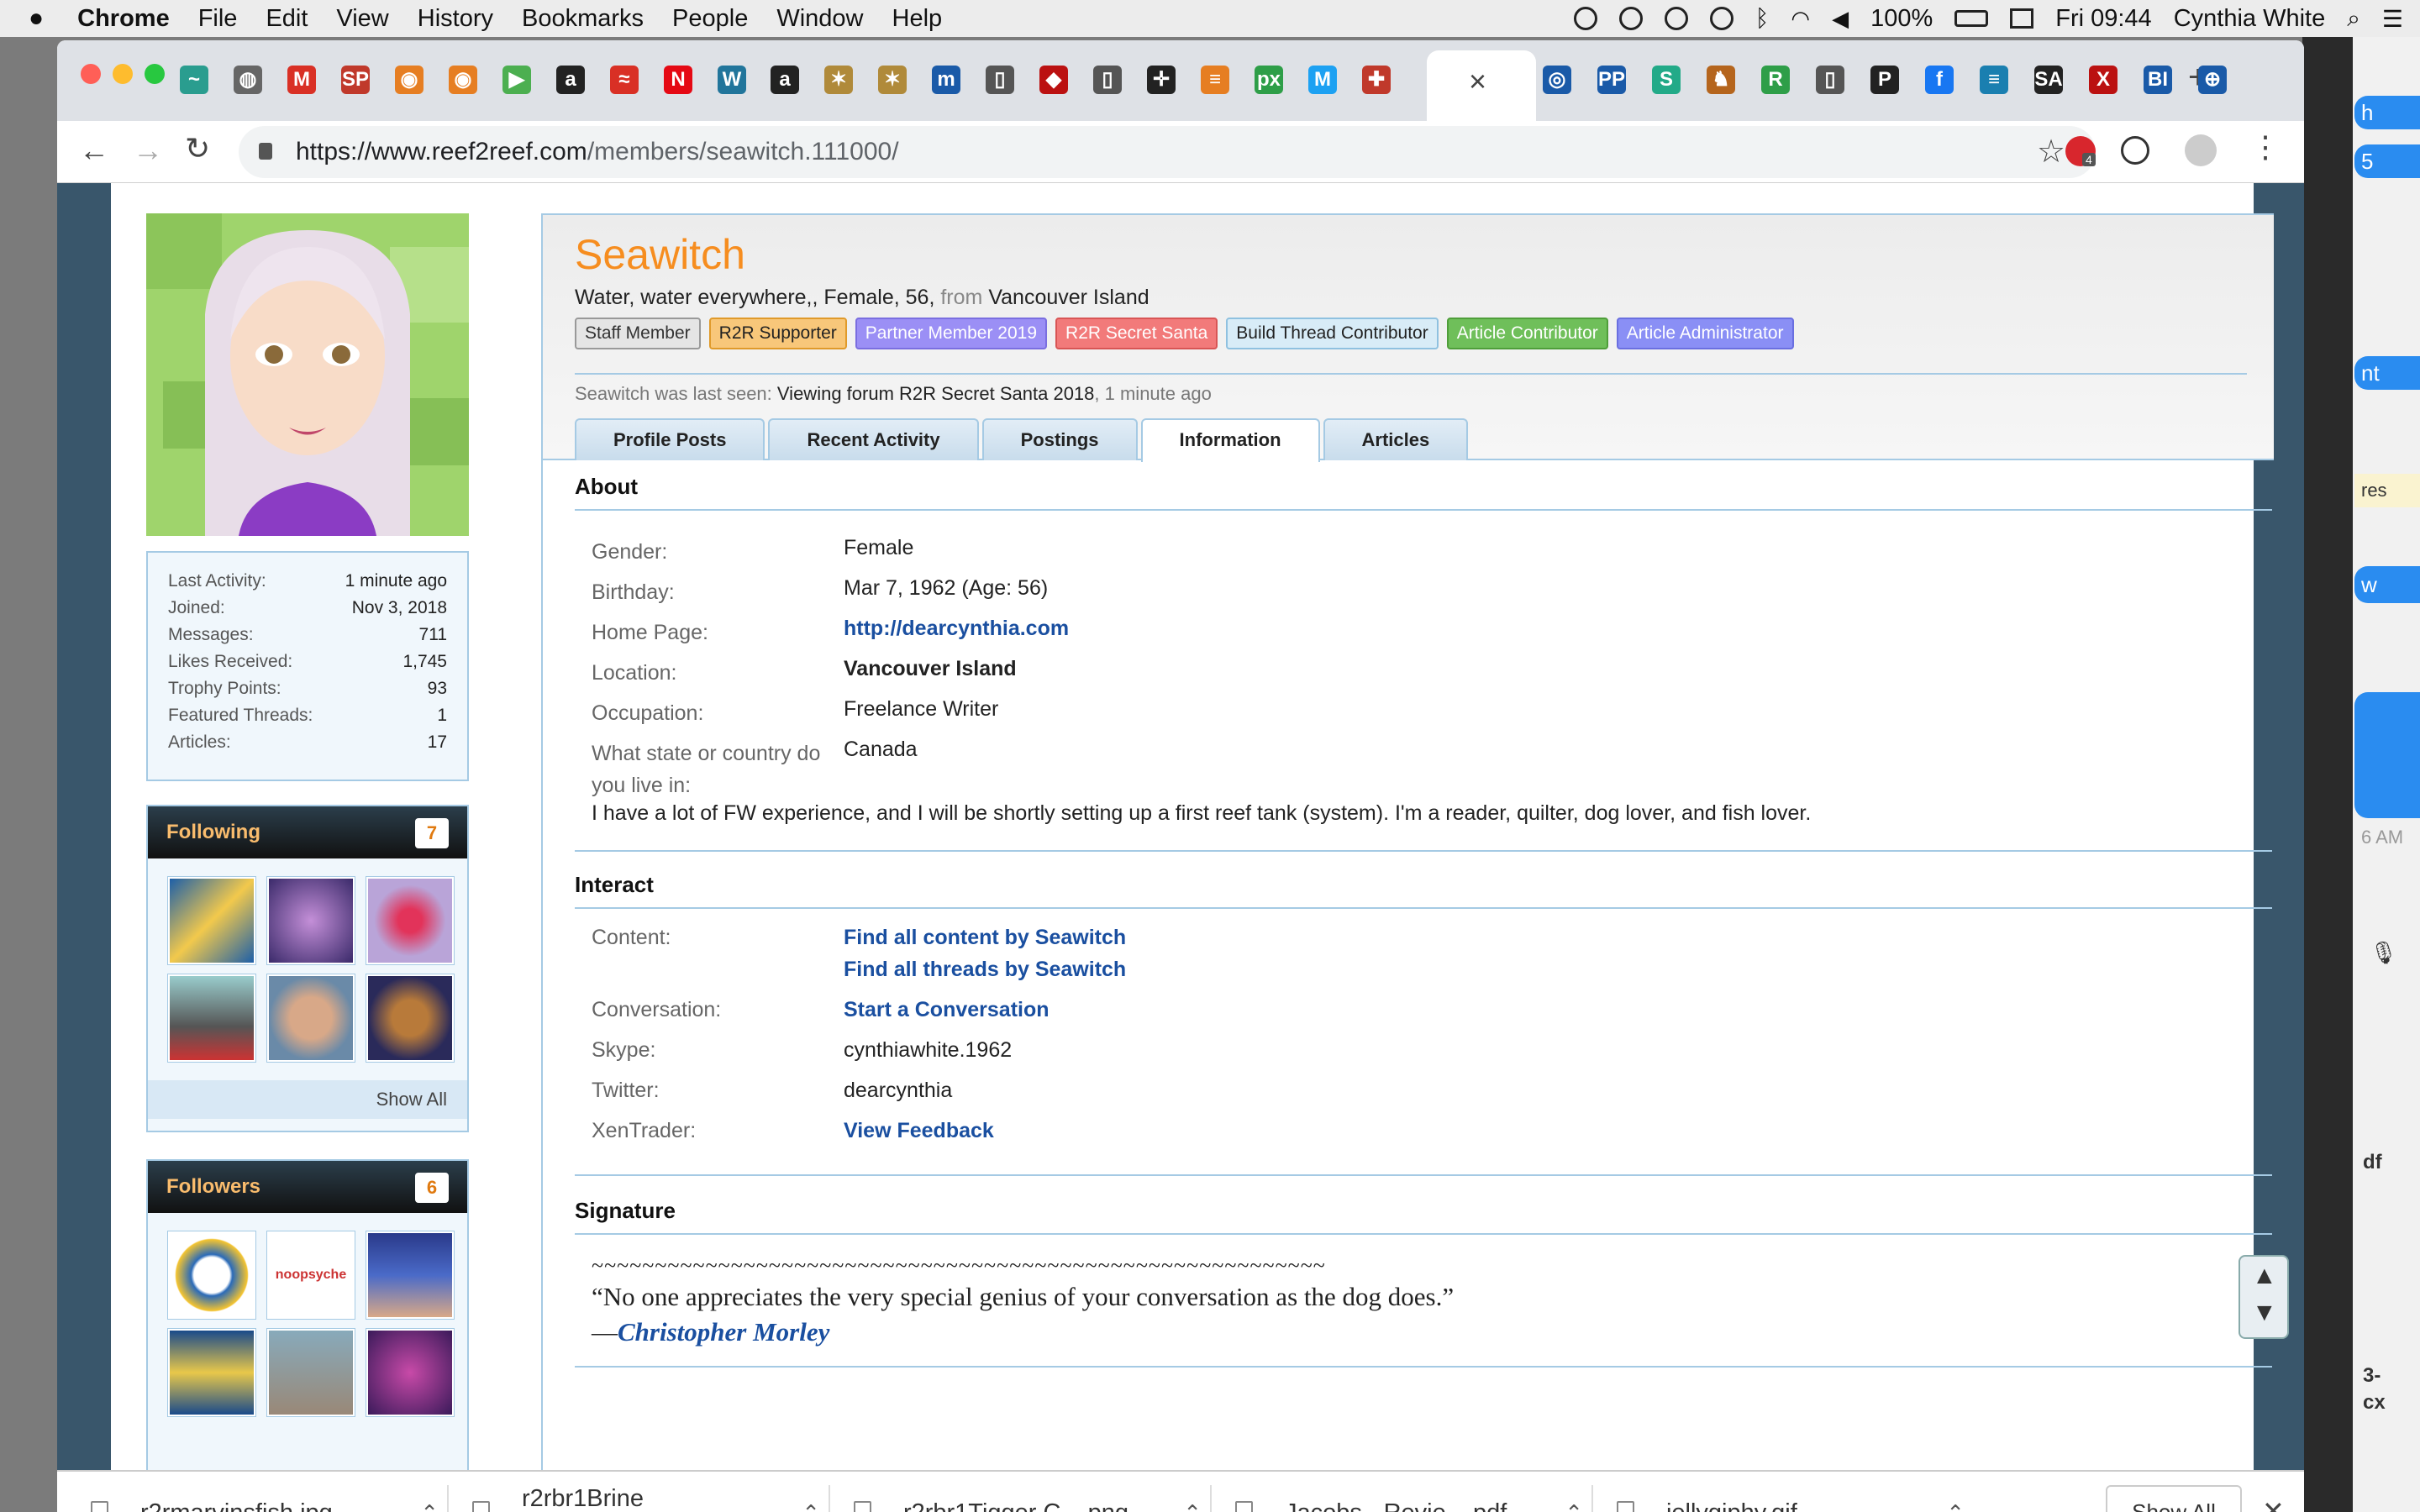 The height and width of the screenshot is (1512, 2420). What do you see at coordinates (2201, 150) in the screenshot?
I see `profile-avatar-icon` at bounding box center [2201, 150].